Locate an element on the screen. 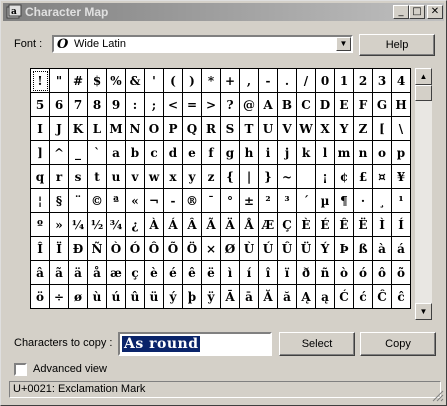 This screenshot has height=406, width=447. char-cell: ¼ is located at coordinates (78, 225).